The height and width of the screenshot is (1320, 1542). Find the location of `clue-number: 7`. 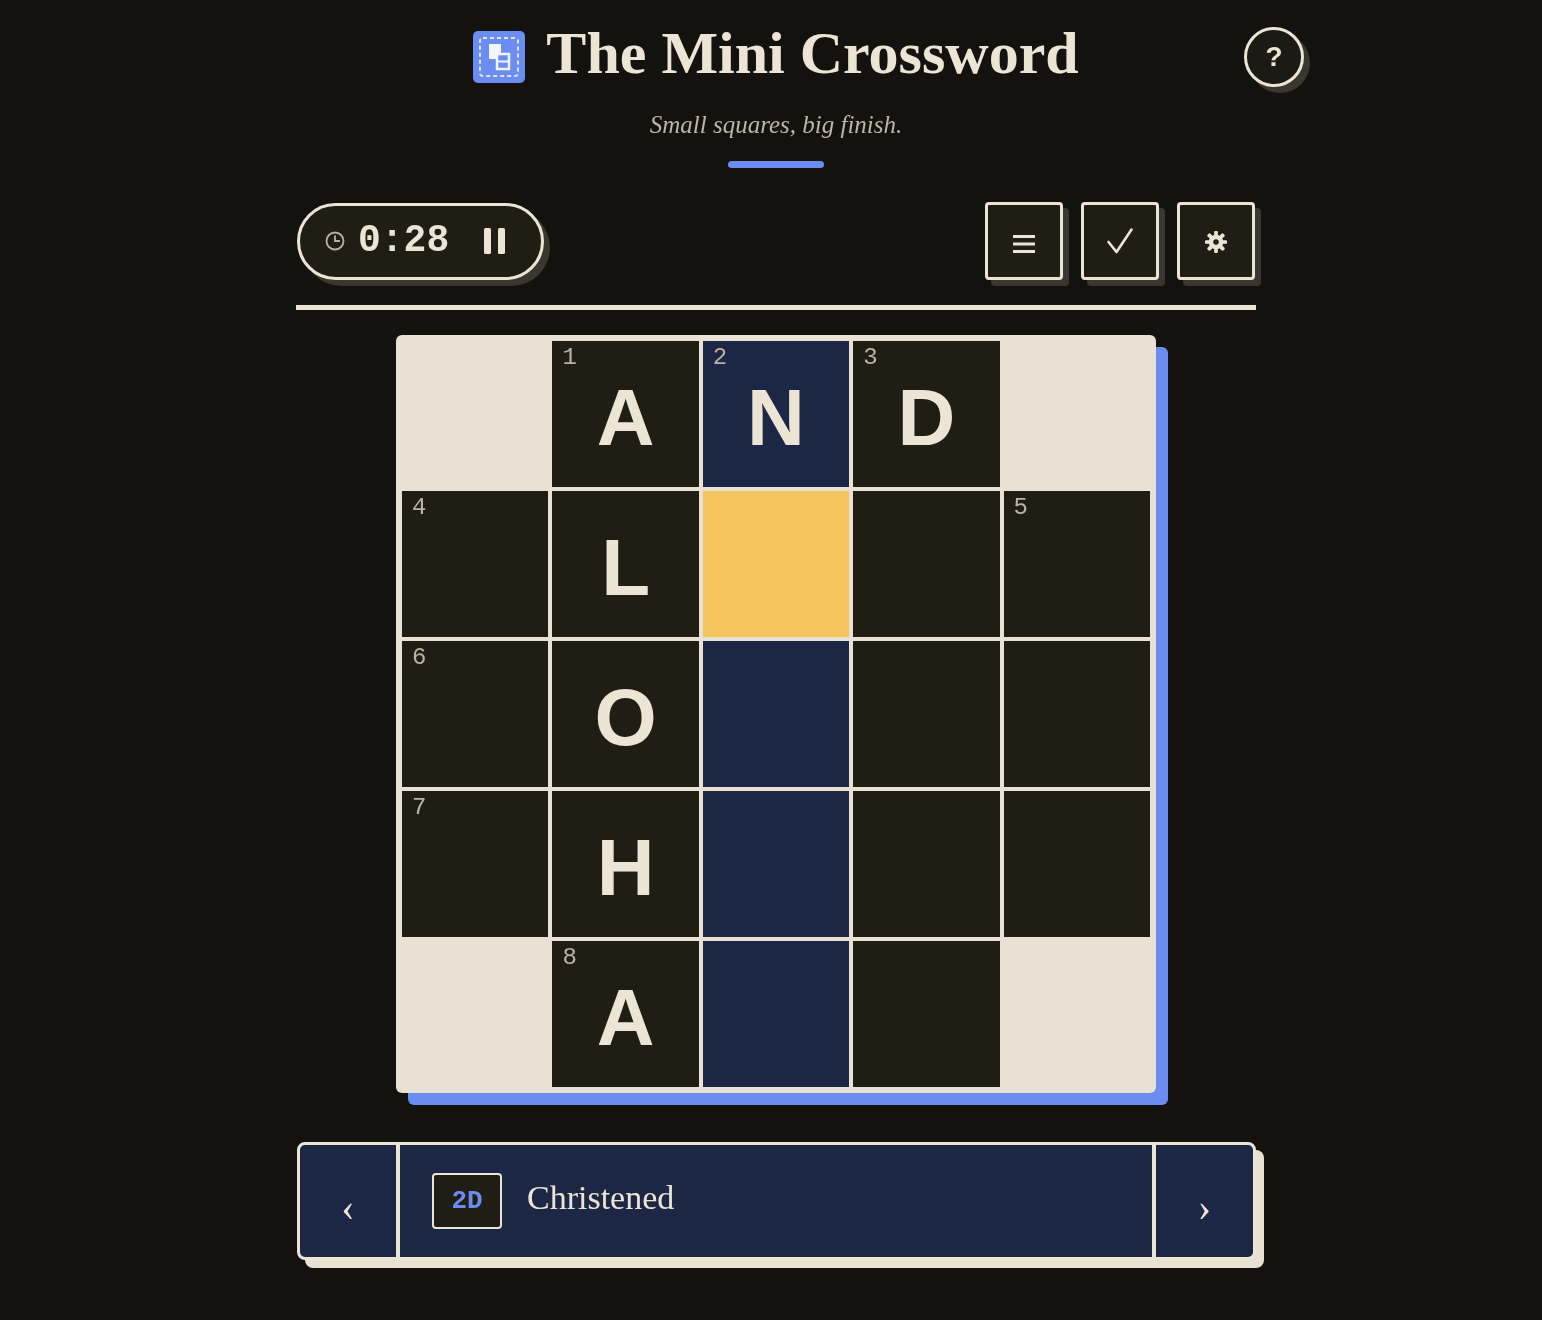

clue-number: 7 is located at coordinates (419, 808).